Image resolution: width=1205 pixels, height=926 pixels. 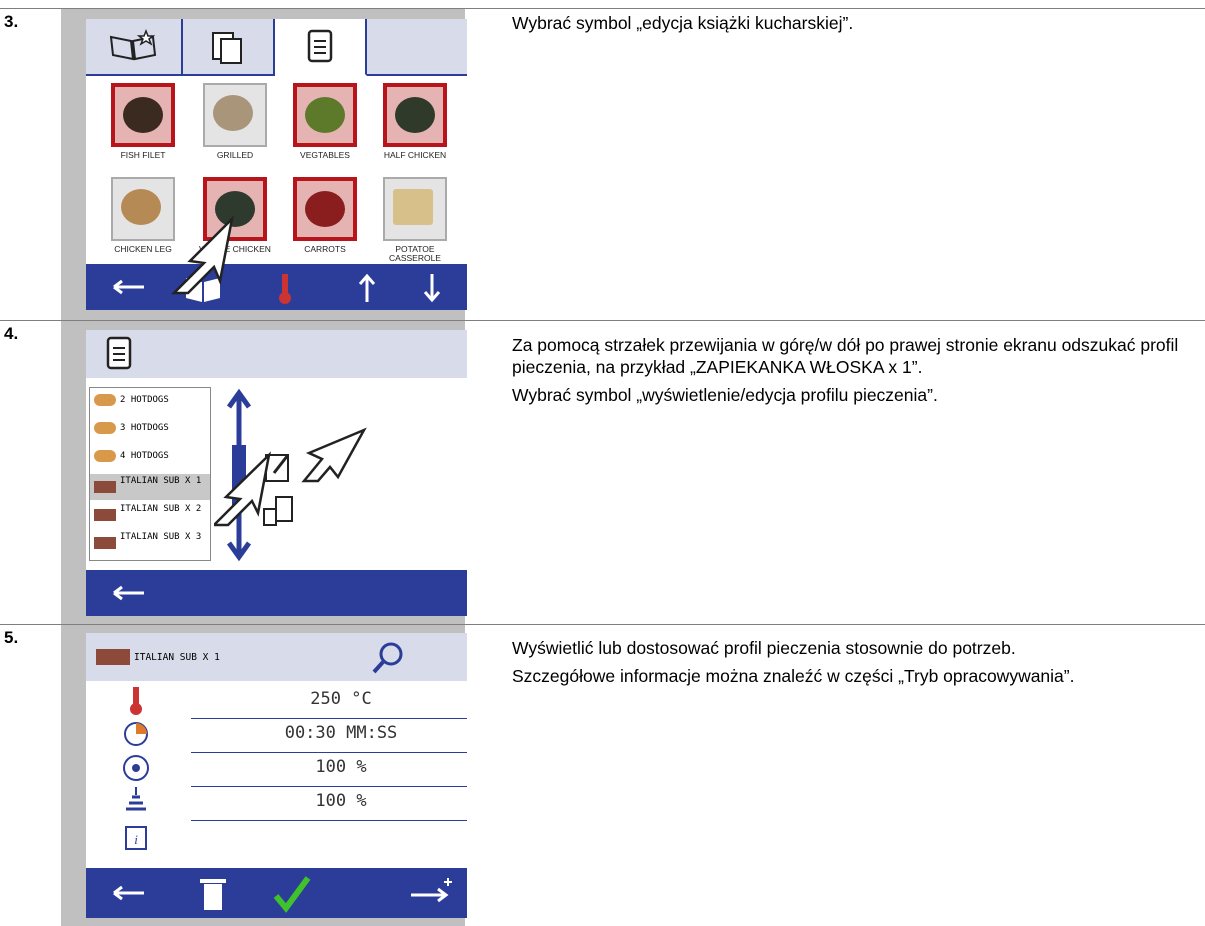 What do you see at coordinates (331, 767) in the screenshot?
I see `fan-value: 100 %` at bounding box center [331, 767].